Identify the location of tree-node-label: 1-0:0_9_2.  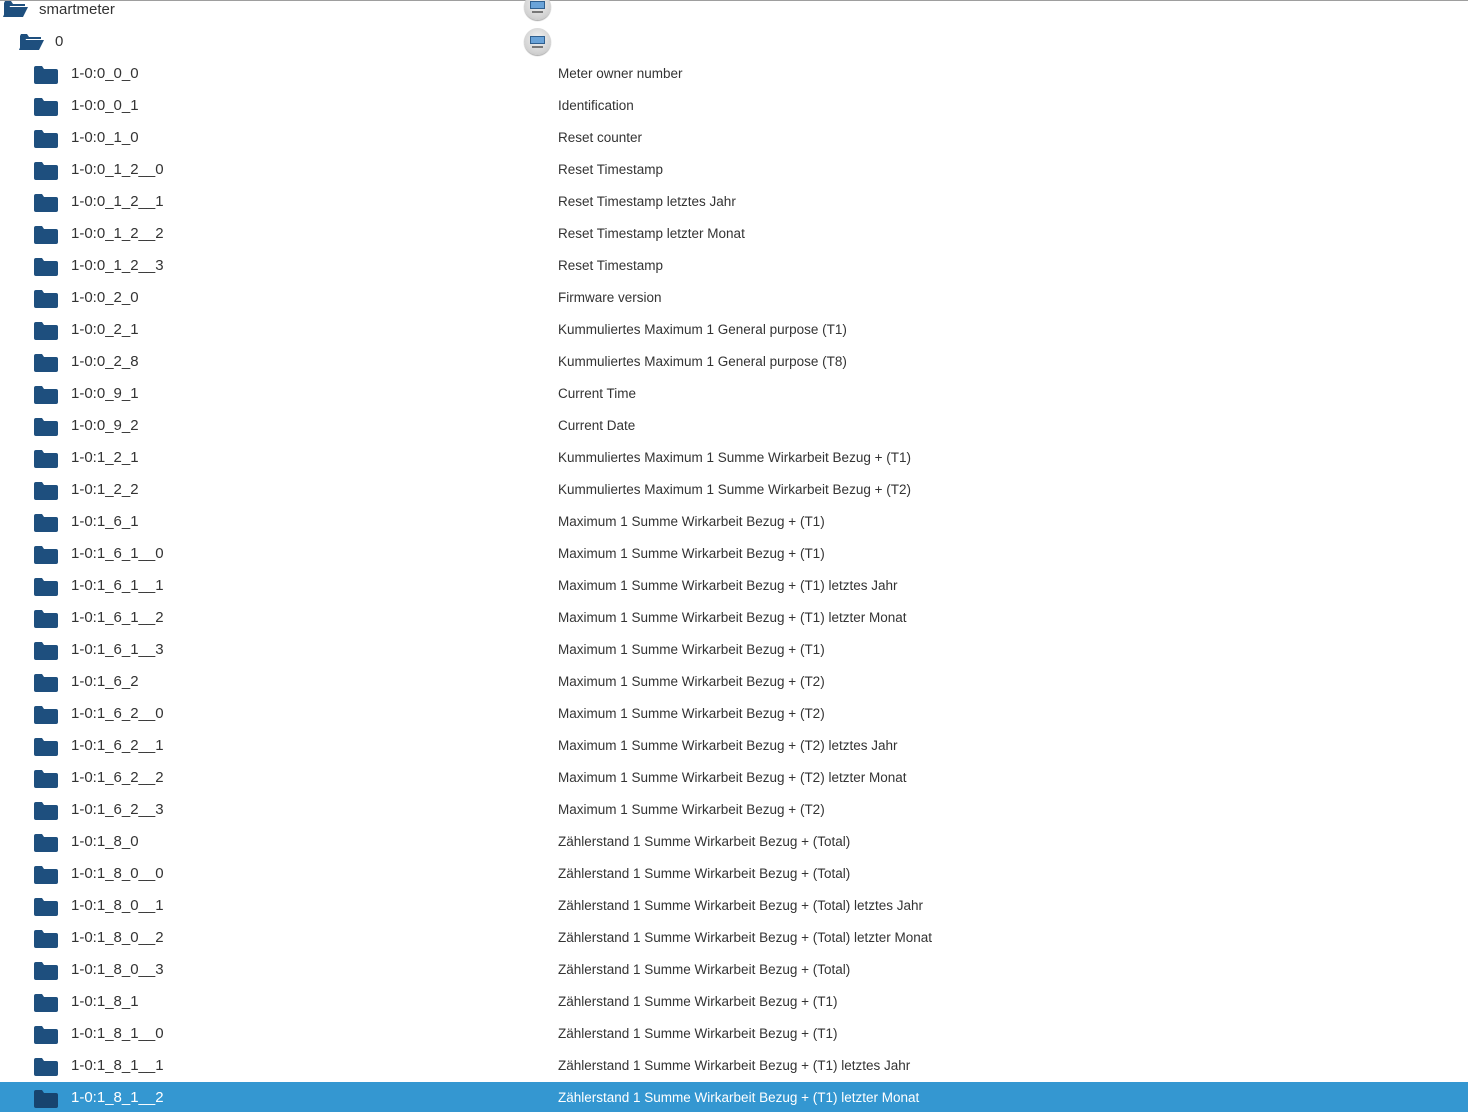
(105, 426).